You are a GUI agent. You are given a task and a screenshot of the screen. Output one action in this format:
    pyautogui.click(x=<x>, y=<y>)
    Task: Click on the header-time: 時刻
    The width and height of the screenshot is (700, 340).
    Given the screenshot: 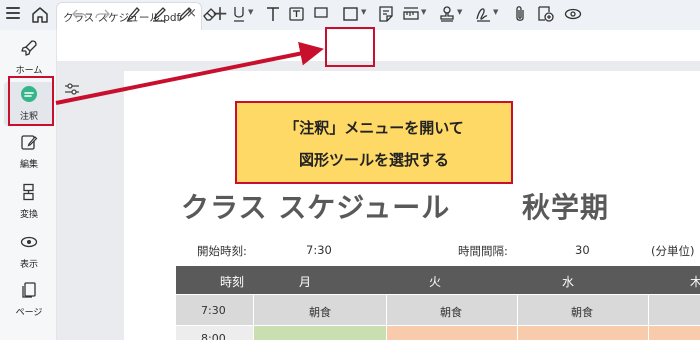 What is the action you would take?
    pyautogui.click(x=232, y=282)
    